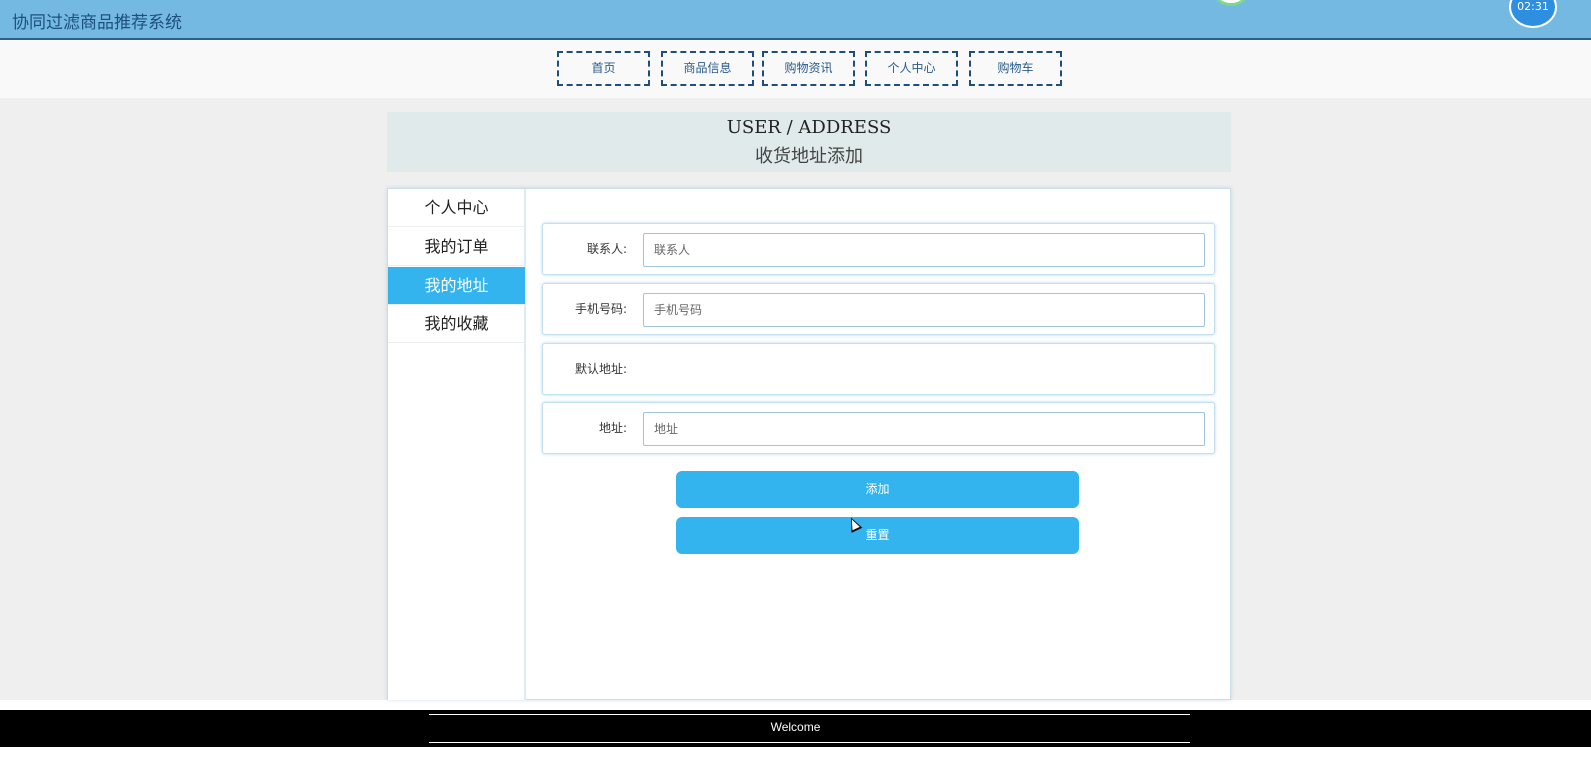 This screenshot has width=1591, height=783. What do you see at coordinates (924, 250) in the screenshot?
I see `contact-input` at bounding box center [924, 250].